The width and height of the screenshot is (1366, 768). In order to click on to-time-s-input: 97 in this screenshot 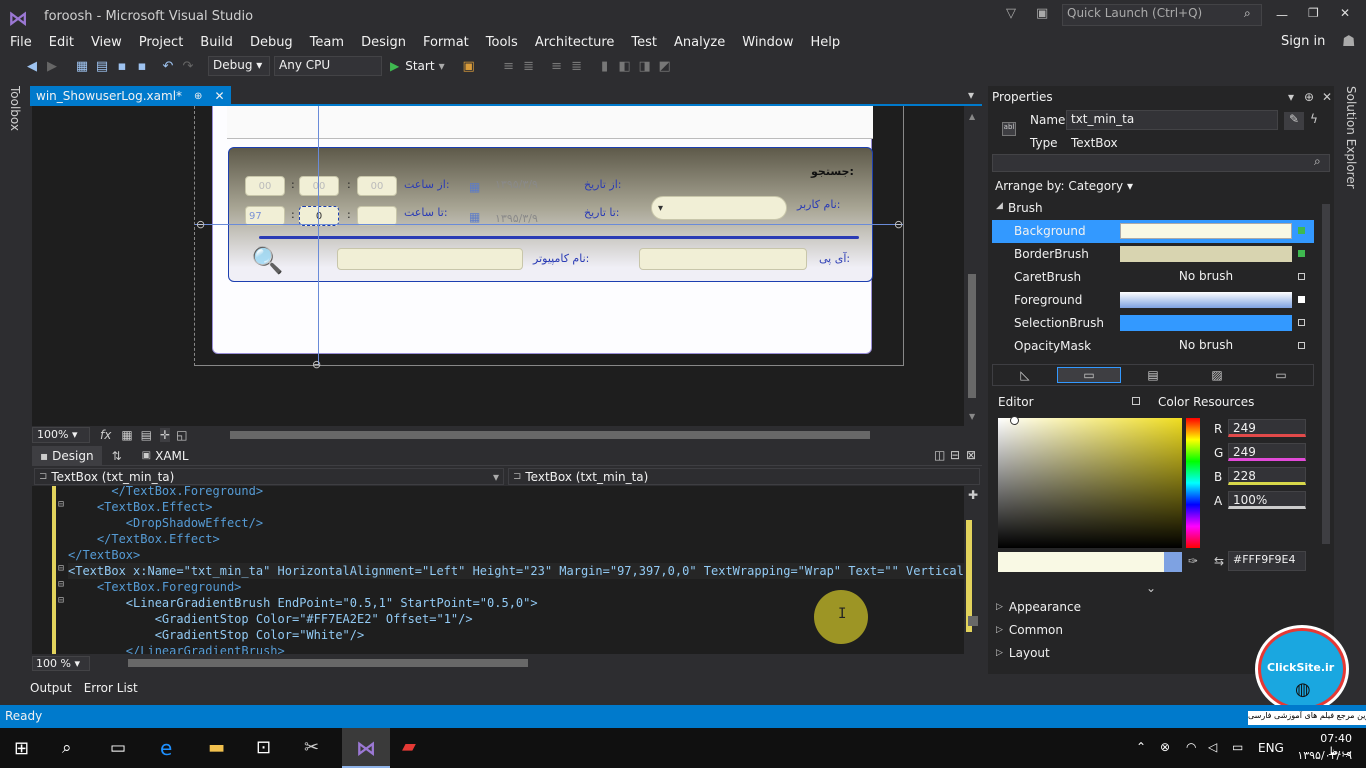, I will do `click(265, 216)`.